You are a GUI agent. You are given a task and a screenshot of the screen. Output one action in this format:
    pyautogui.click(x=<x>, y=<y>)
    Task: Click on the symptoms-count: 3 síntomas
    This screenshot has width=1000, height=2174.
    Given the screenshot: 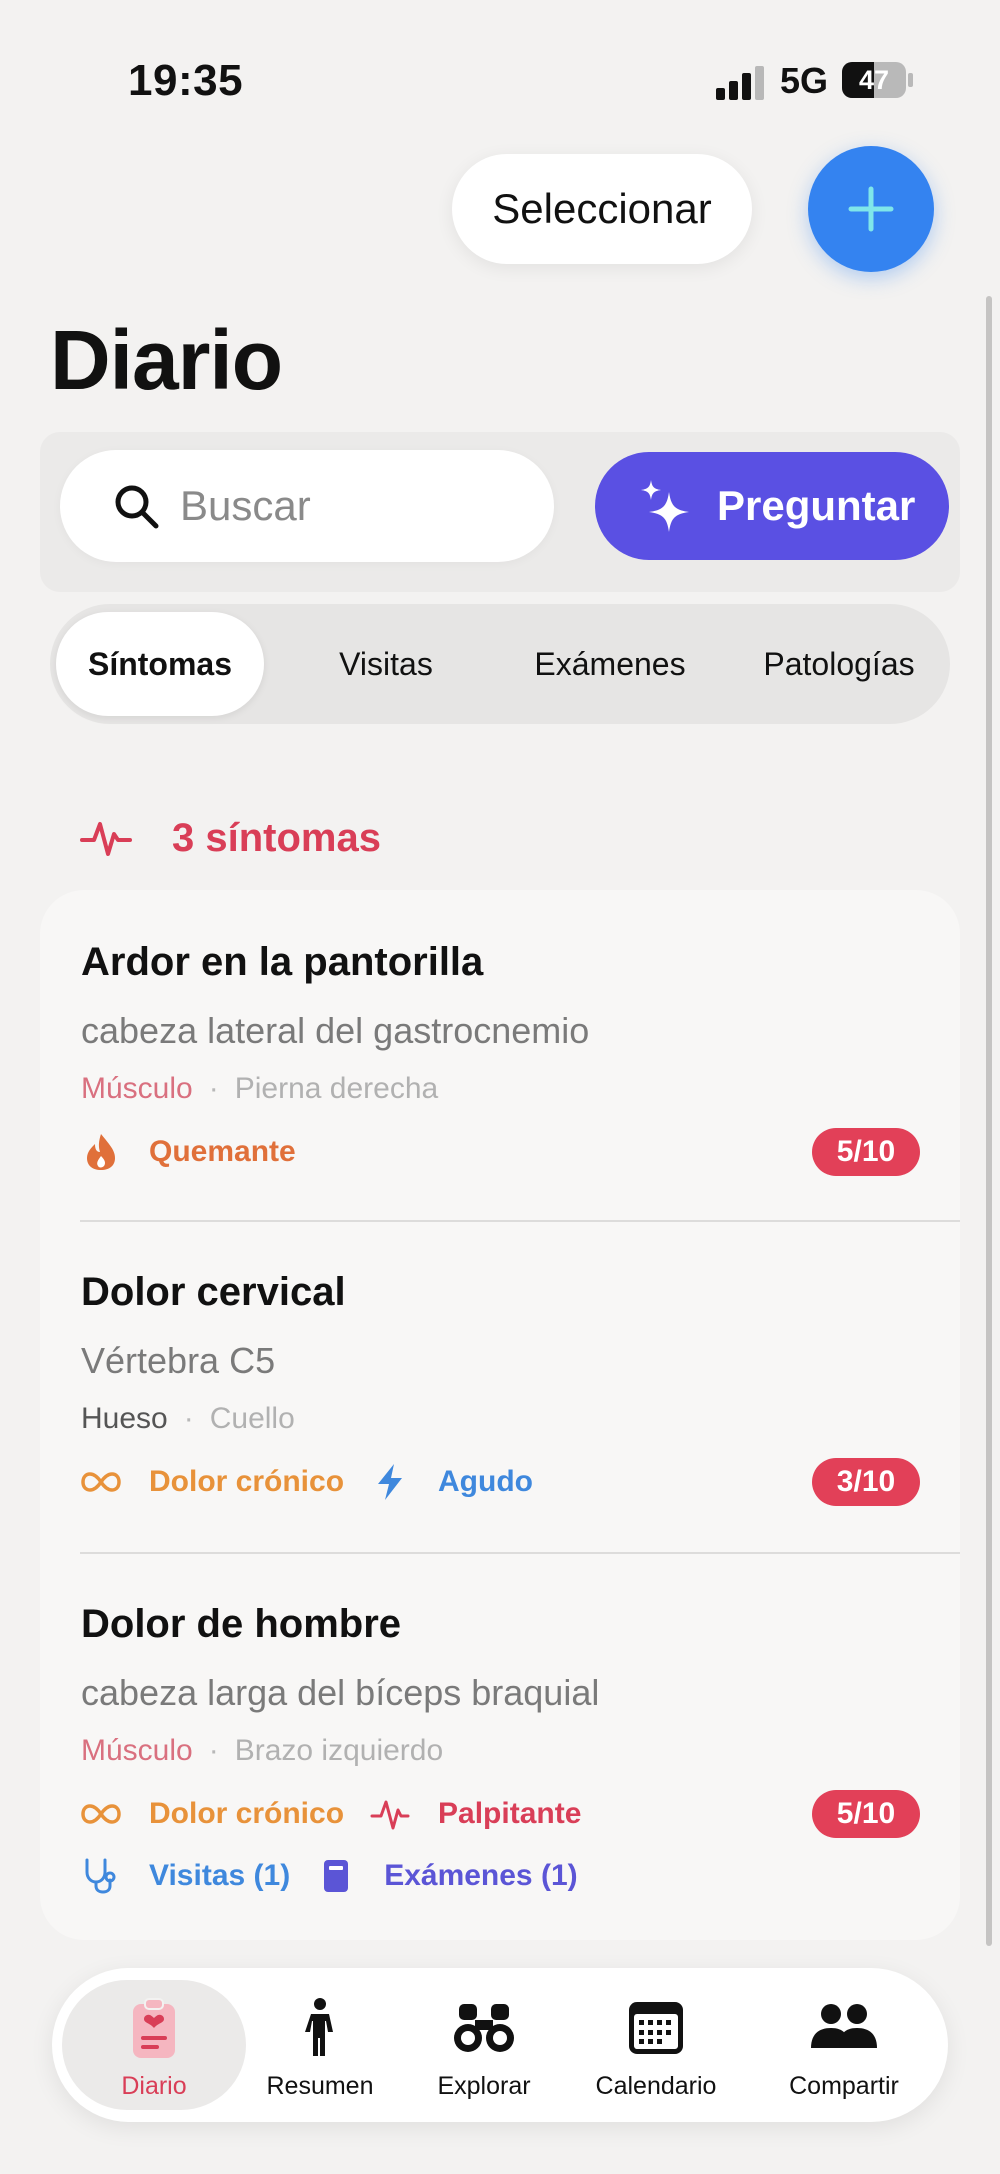 What is the action you would take?
    pyautogui.click(x=276, y=837)
    